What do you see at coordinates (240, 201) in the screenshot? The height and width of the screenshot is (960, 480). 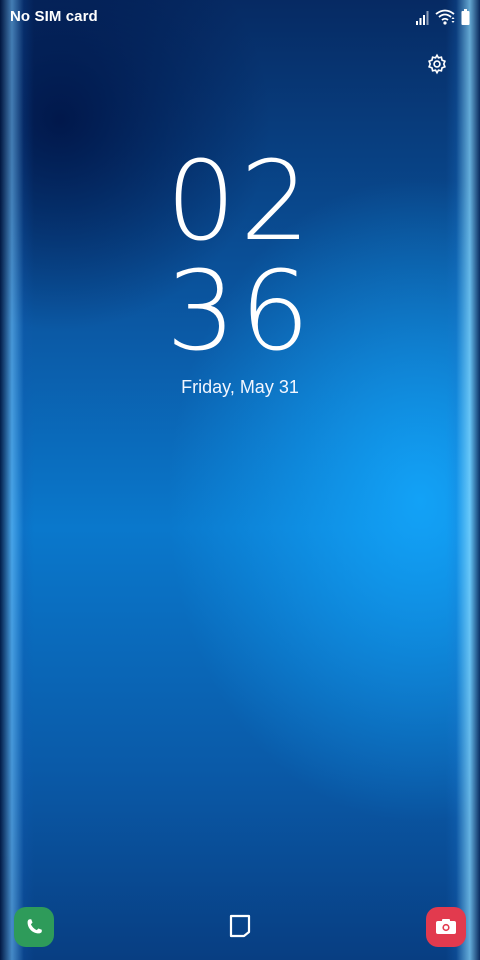 I see `clock-hours: 02` at bounding box center [240, 201].